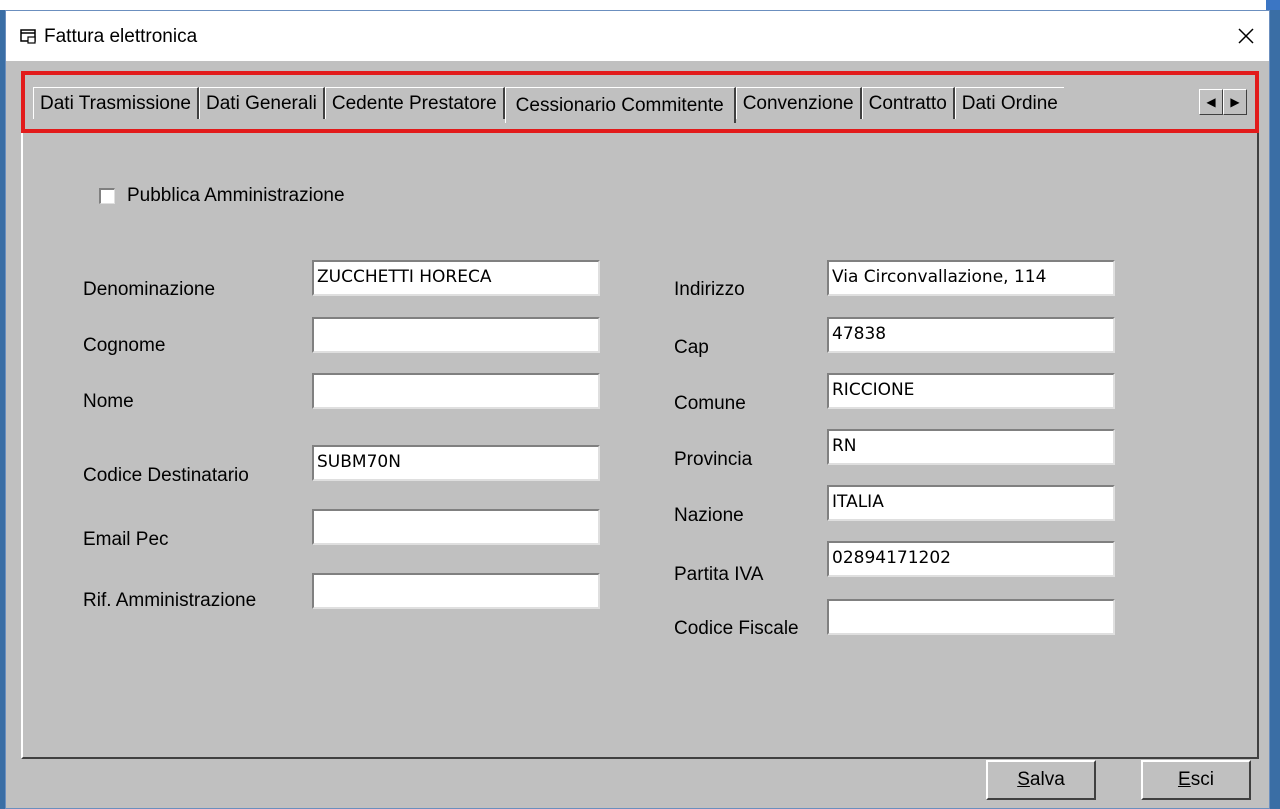 This screenshot has width=1280, height=809. I want to click on tab-scroll-buttons: ◀ ▶, so click(1223, 102).